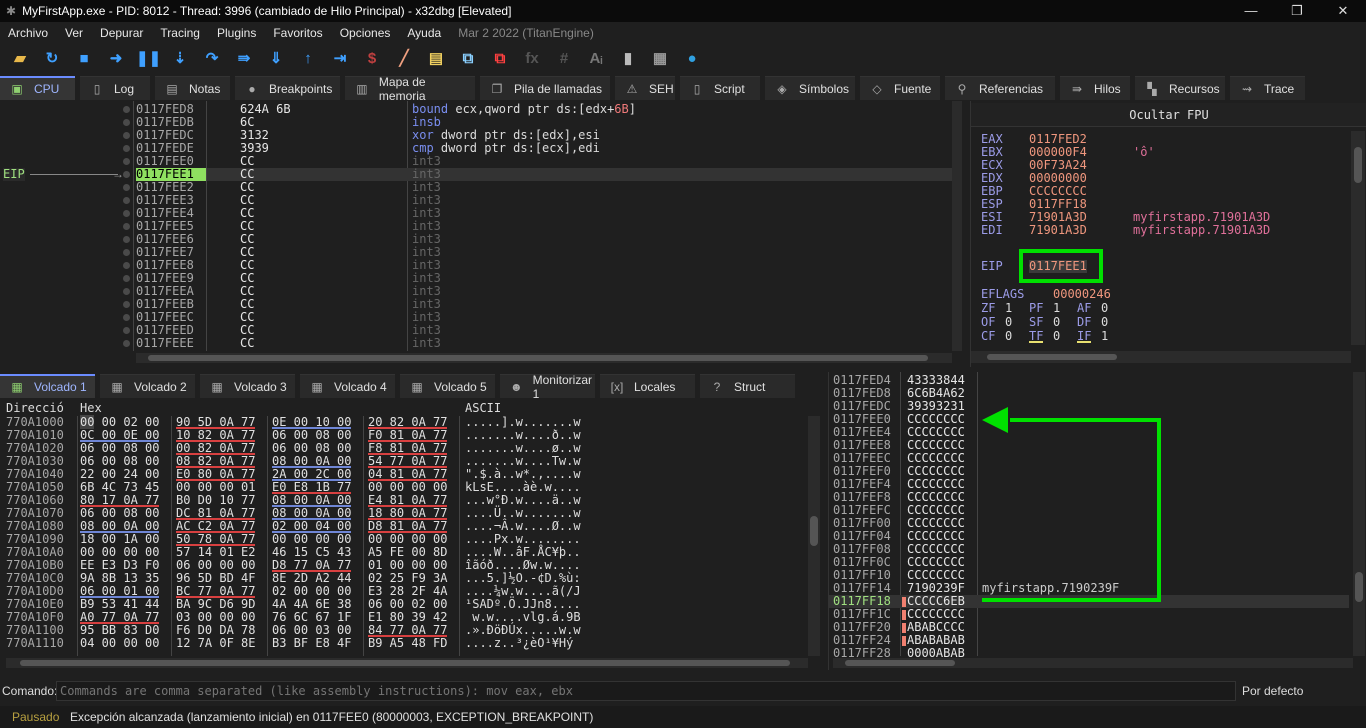 The height and width of the screenshot is (728, 1366). Describe the element at coordinates (995, 420) in the screenshot. I see `stack-arrow-head` at that location.